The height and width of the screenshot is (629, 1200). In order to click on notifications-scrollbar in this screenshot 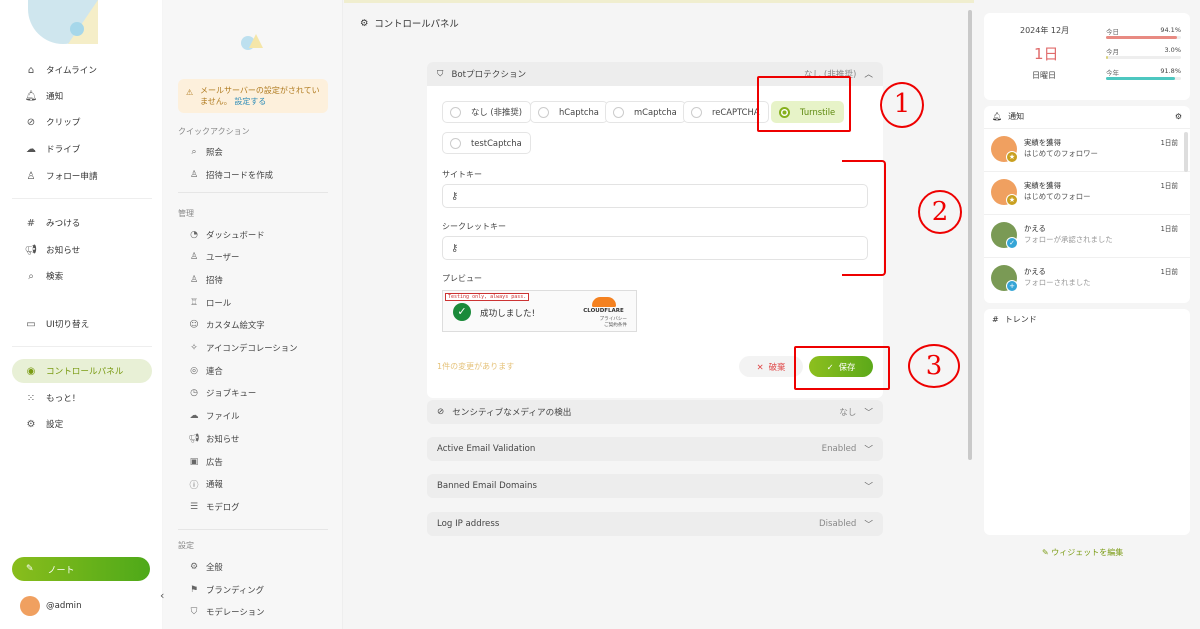, I will do `click(1186, 152)`.